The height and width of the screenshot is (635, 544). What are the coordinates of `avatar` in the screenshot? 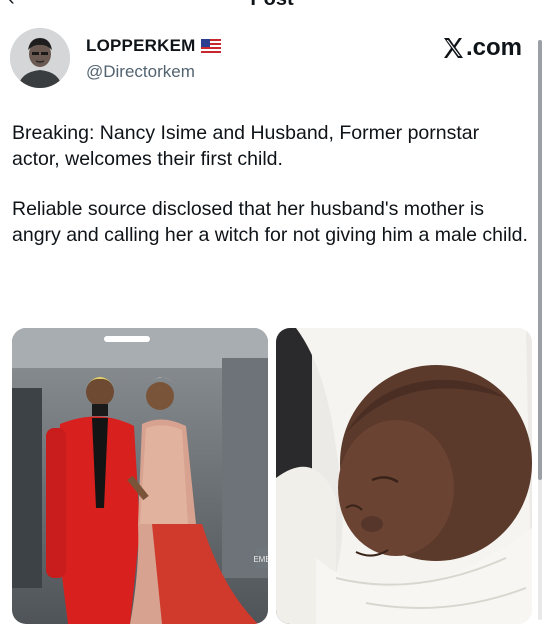 It's located at (40, 58).